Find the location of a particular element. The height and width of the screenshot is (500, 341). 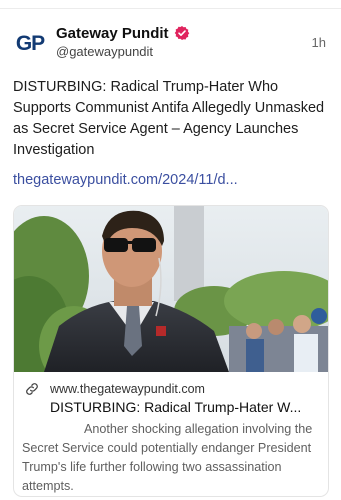

timestamp: 1h is located at coordinates (318, 42).